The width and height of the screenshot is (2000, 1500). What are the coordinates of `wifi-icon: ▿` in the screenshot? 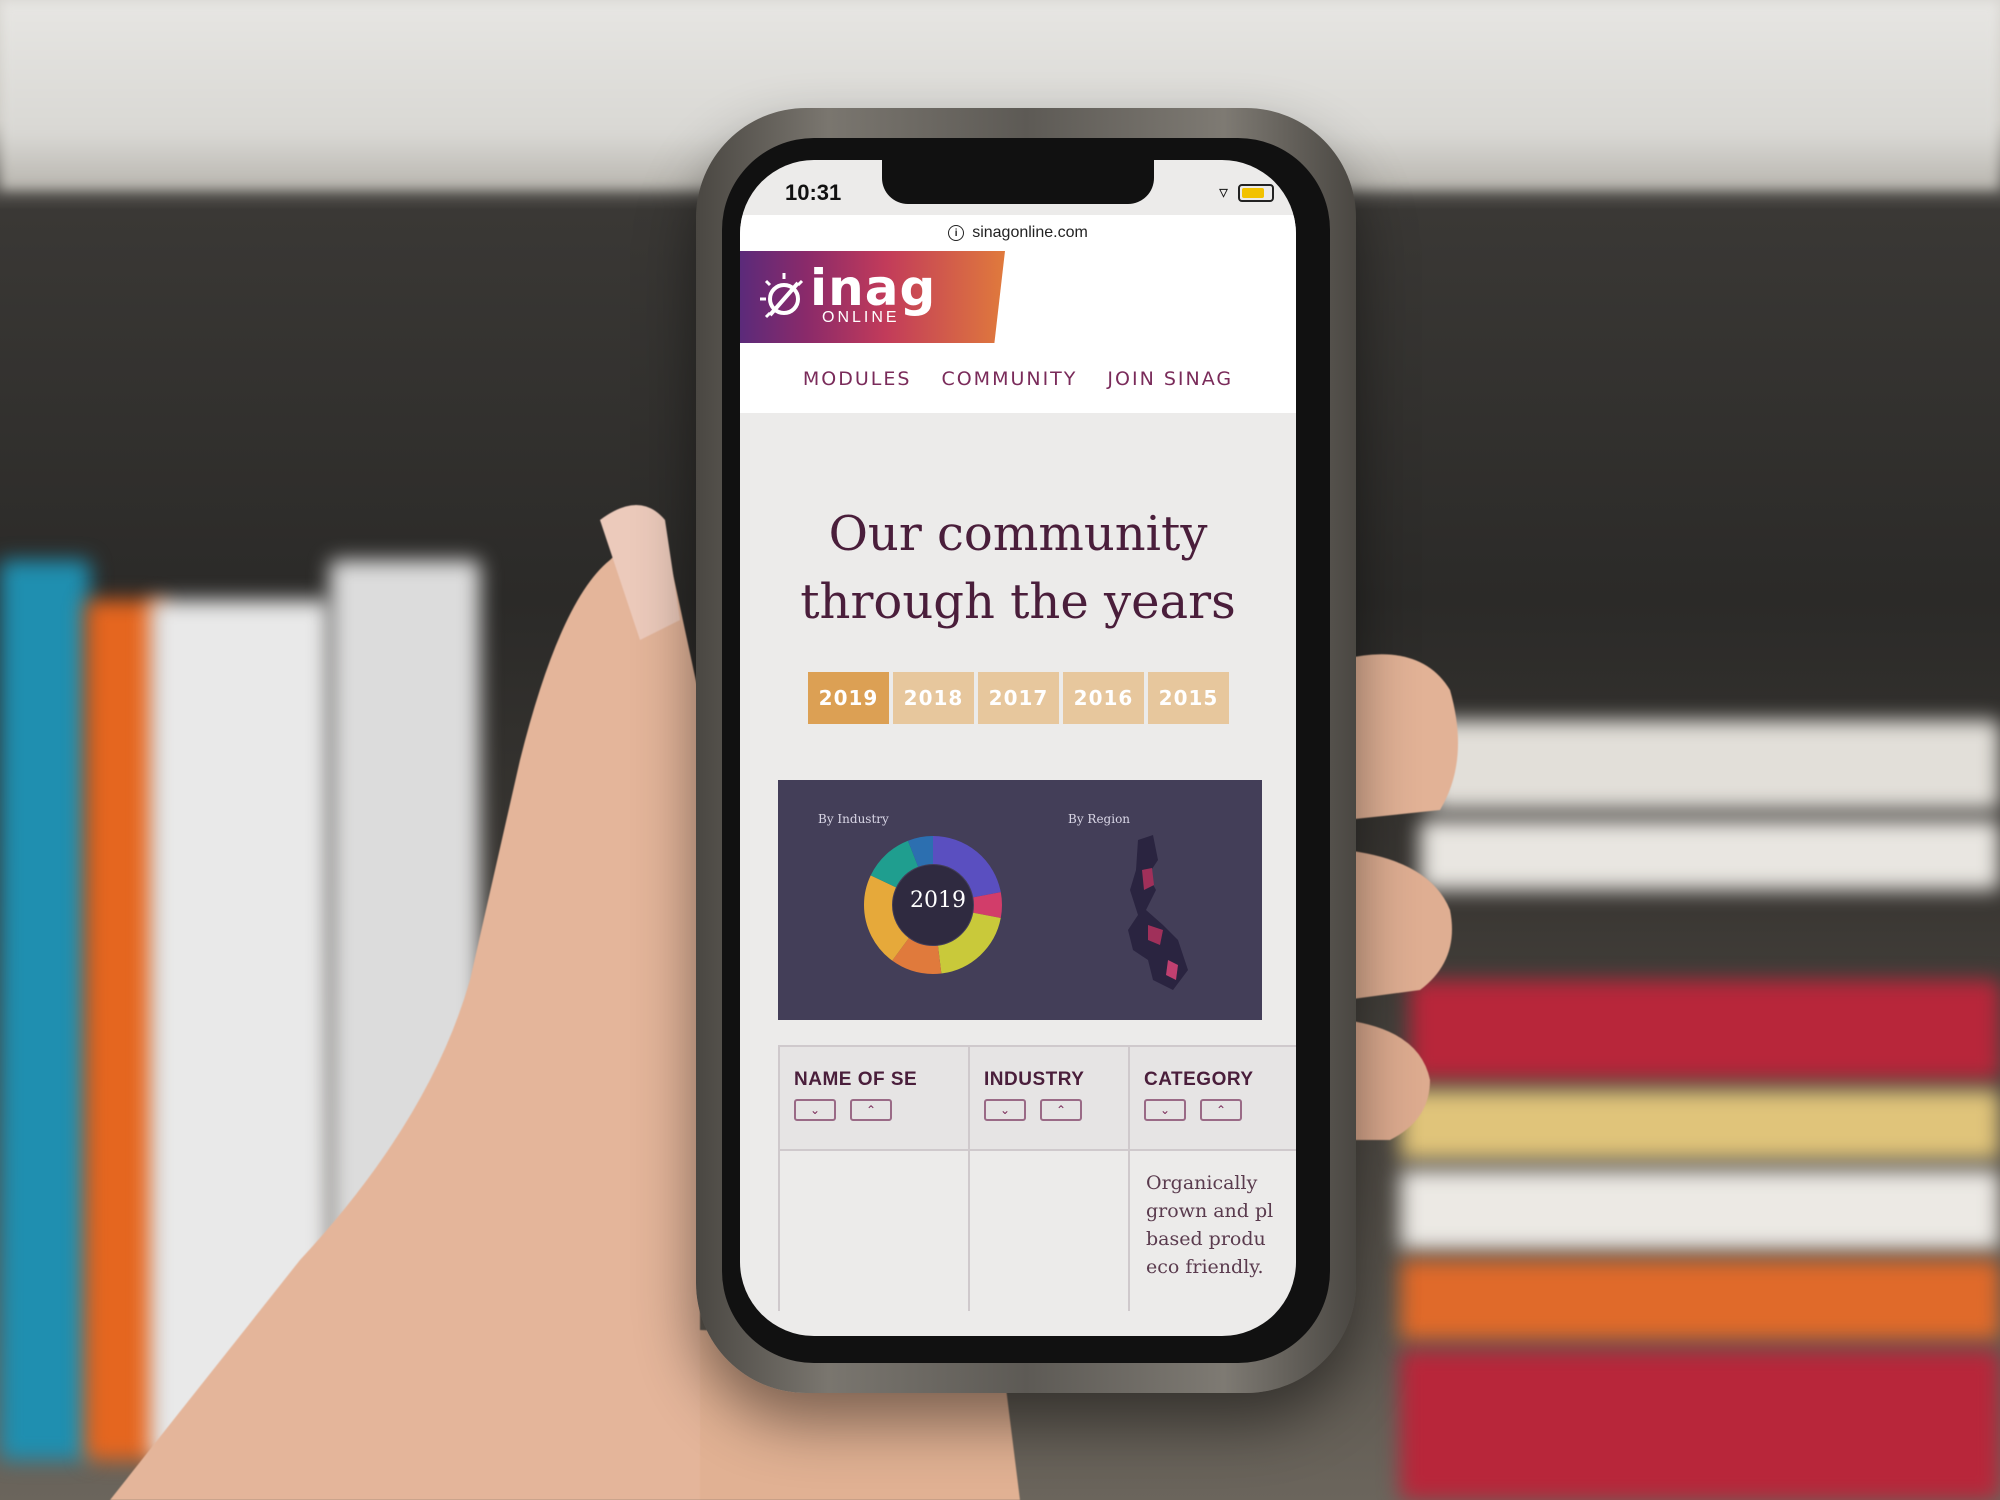 It's located at (1223, 192).